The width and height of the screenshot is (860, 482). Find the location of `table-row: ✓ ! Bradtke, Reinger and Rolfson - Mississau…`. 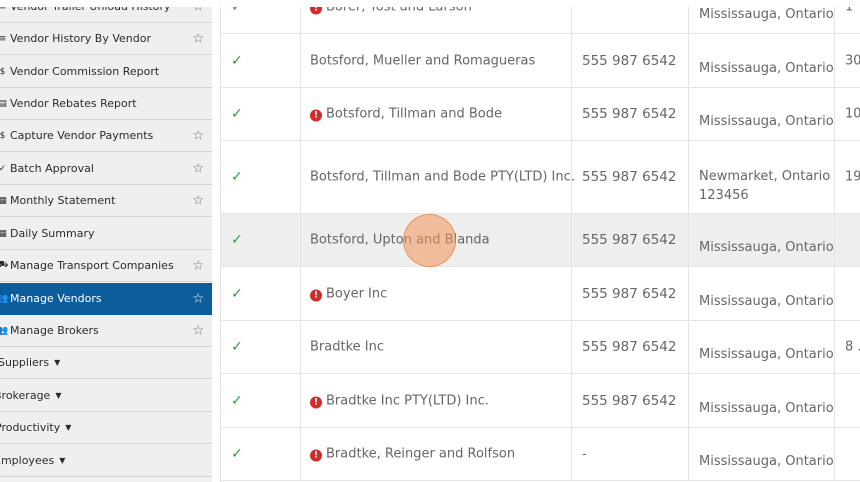

table-row: ✓ ! Bradtke, Reinger and Rolfson - Mississau… is located at coordinates (540, 454).